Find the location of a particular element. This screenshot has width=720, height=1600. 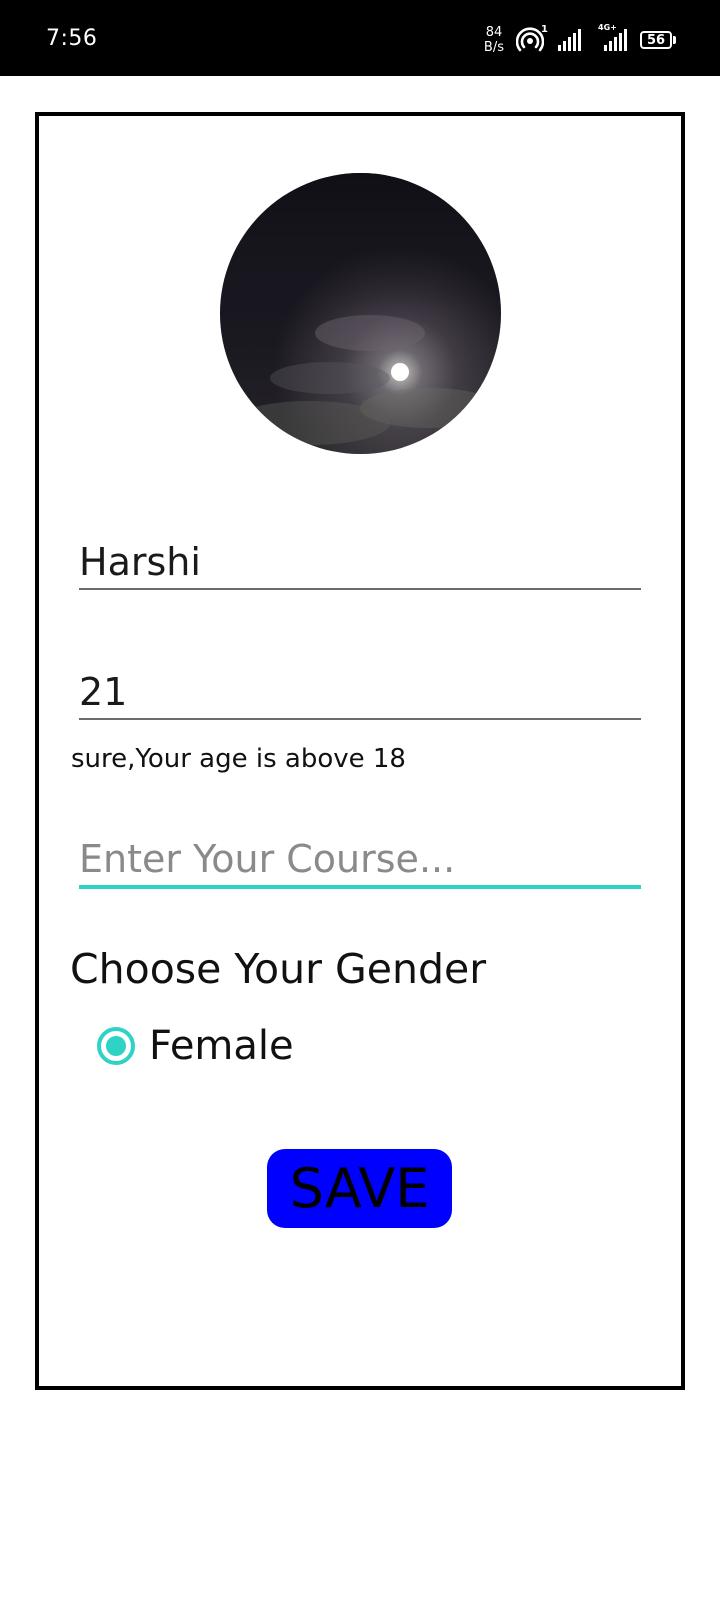

signal-strength-4g-icon: 4G+ is located at coordinates (611, 37).